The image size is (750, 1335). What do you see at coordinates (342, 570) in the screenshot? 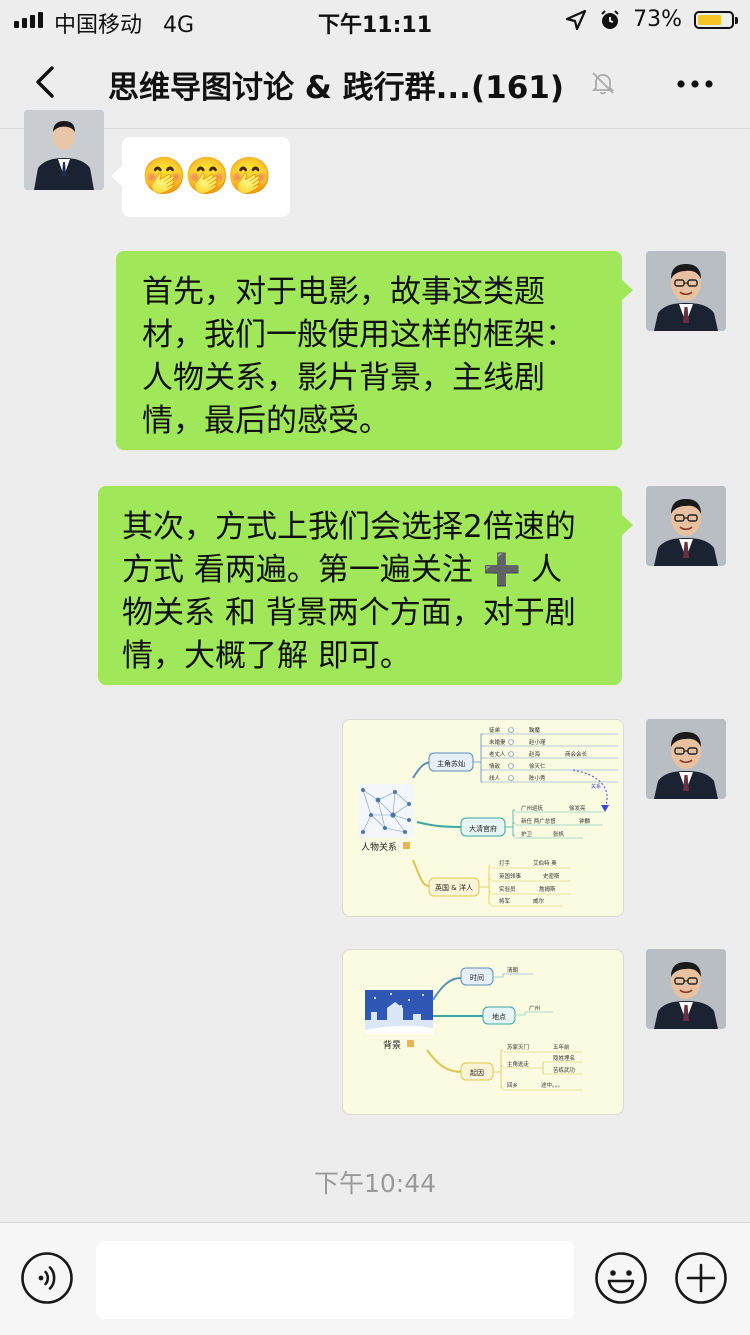
I see `message-line: 方式 看两遍。第一遍关注 ➕ 人` at bounding box center [342, 570].